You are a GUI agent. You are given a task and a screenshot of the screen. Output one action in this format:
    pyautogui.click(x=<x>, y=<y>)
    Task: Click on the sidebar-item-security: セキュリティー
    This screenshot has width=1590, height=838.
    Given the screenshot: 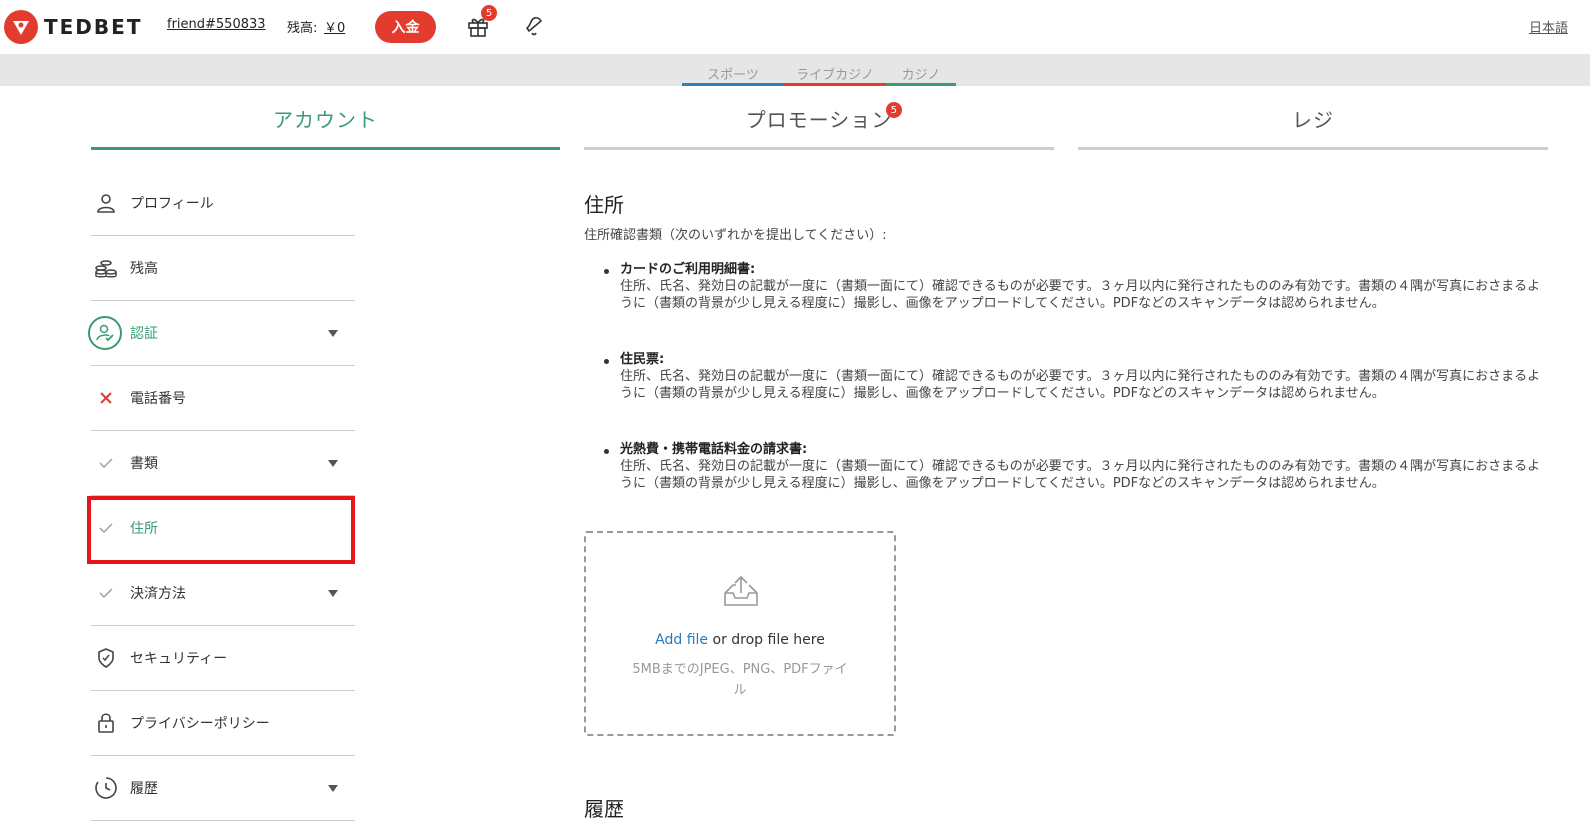 What is the action you would take?
    pyautogui.click(x=223, y=658)
    